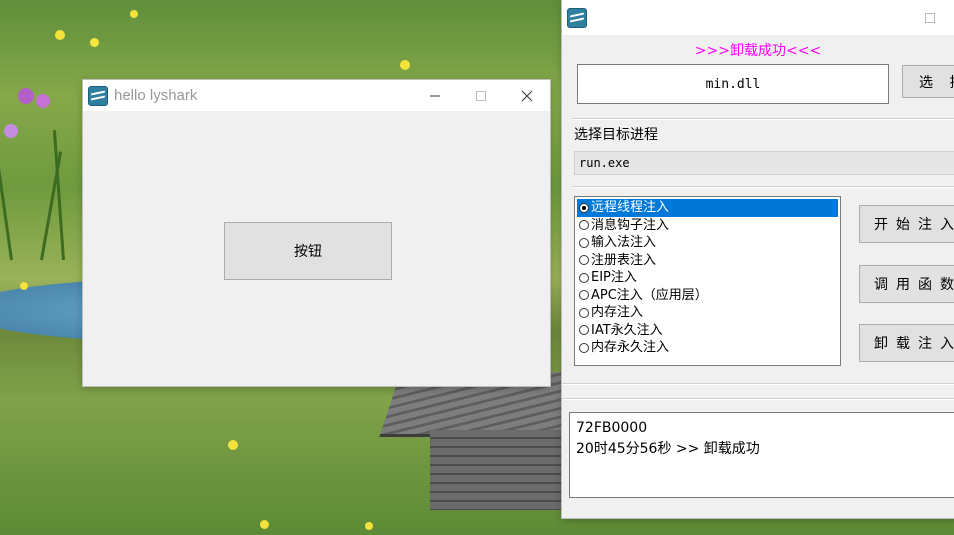 Image resolution: width=954 pixels, height=535 pixels. Describe the element at coordinates (906, 224) in the screenshot. I see `start-inject-button: 开始注入` at that location.